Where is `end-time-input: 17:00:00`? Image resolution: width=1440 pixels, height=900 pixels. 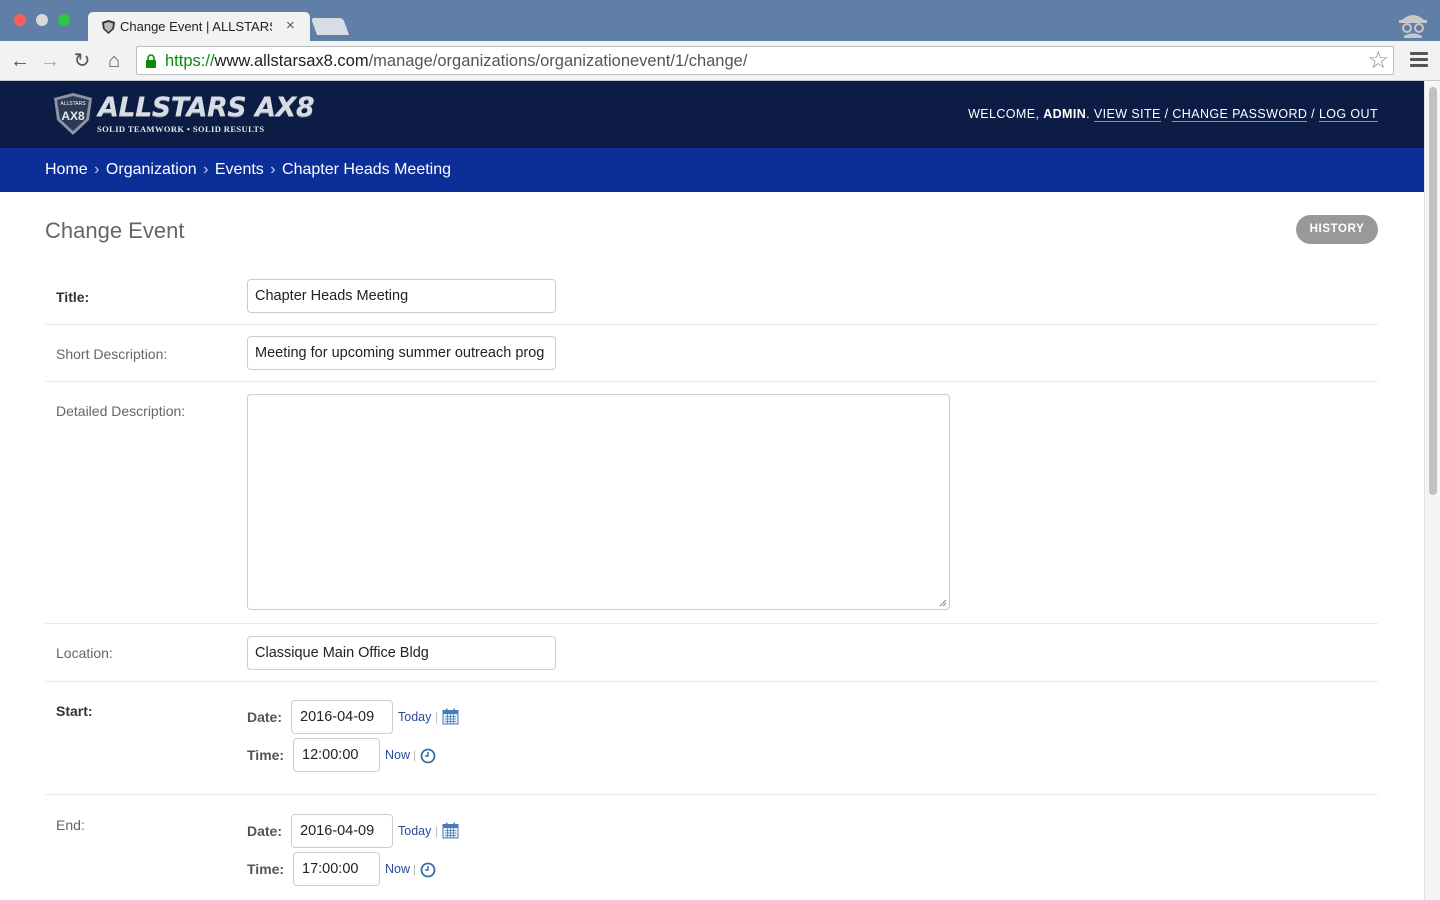
end-time-input: 17:00:00 is located at coordinates (336, 869).